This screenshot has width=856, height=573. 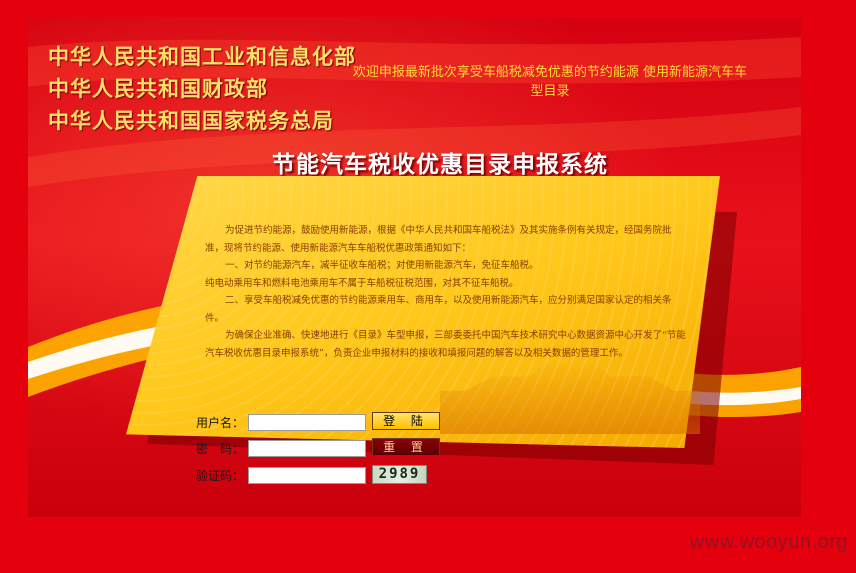 What do you see at coordinates (307, 422) in the screenshot?
I see `username-input` at bounding box center [307, 422].